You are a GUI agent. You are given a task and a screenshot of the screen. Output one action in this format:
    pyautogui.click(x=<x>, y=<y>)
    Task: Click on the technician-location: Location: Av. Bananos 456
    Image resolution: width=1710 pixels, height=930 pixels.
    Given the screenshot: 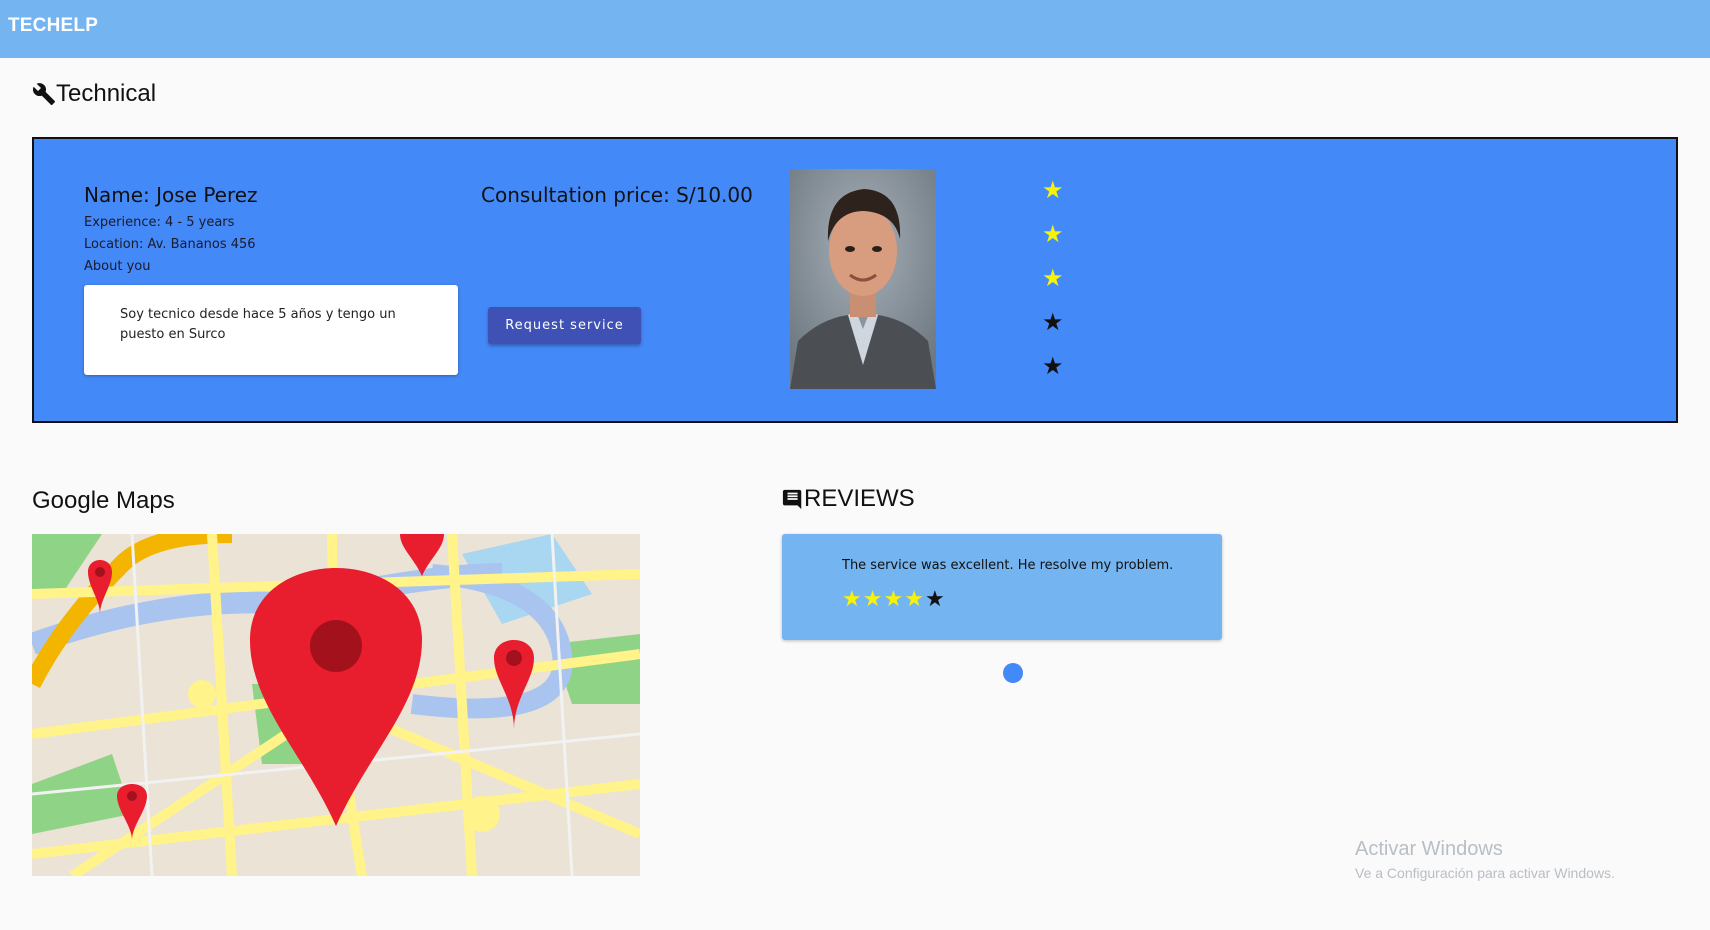 What is the action you would take?
    pyautogui.click(x=170, y=244)
    